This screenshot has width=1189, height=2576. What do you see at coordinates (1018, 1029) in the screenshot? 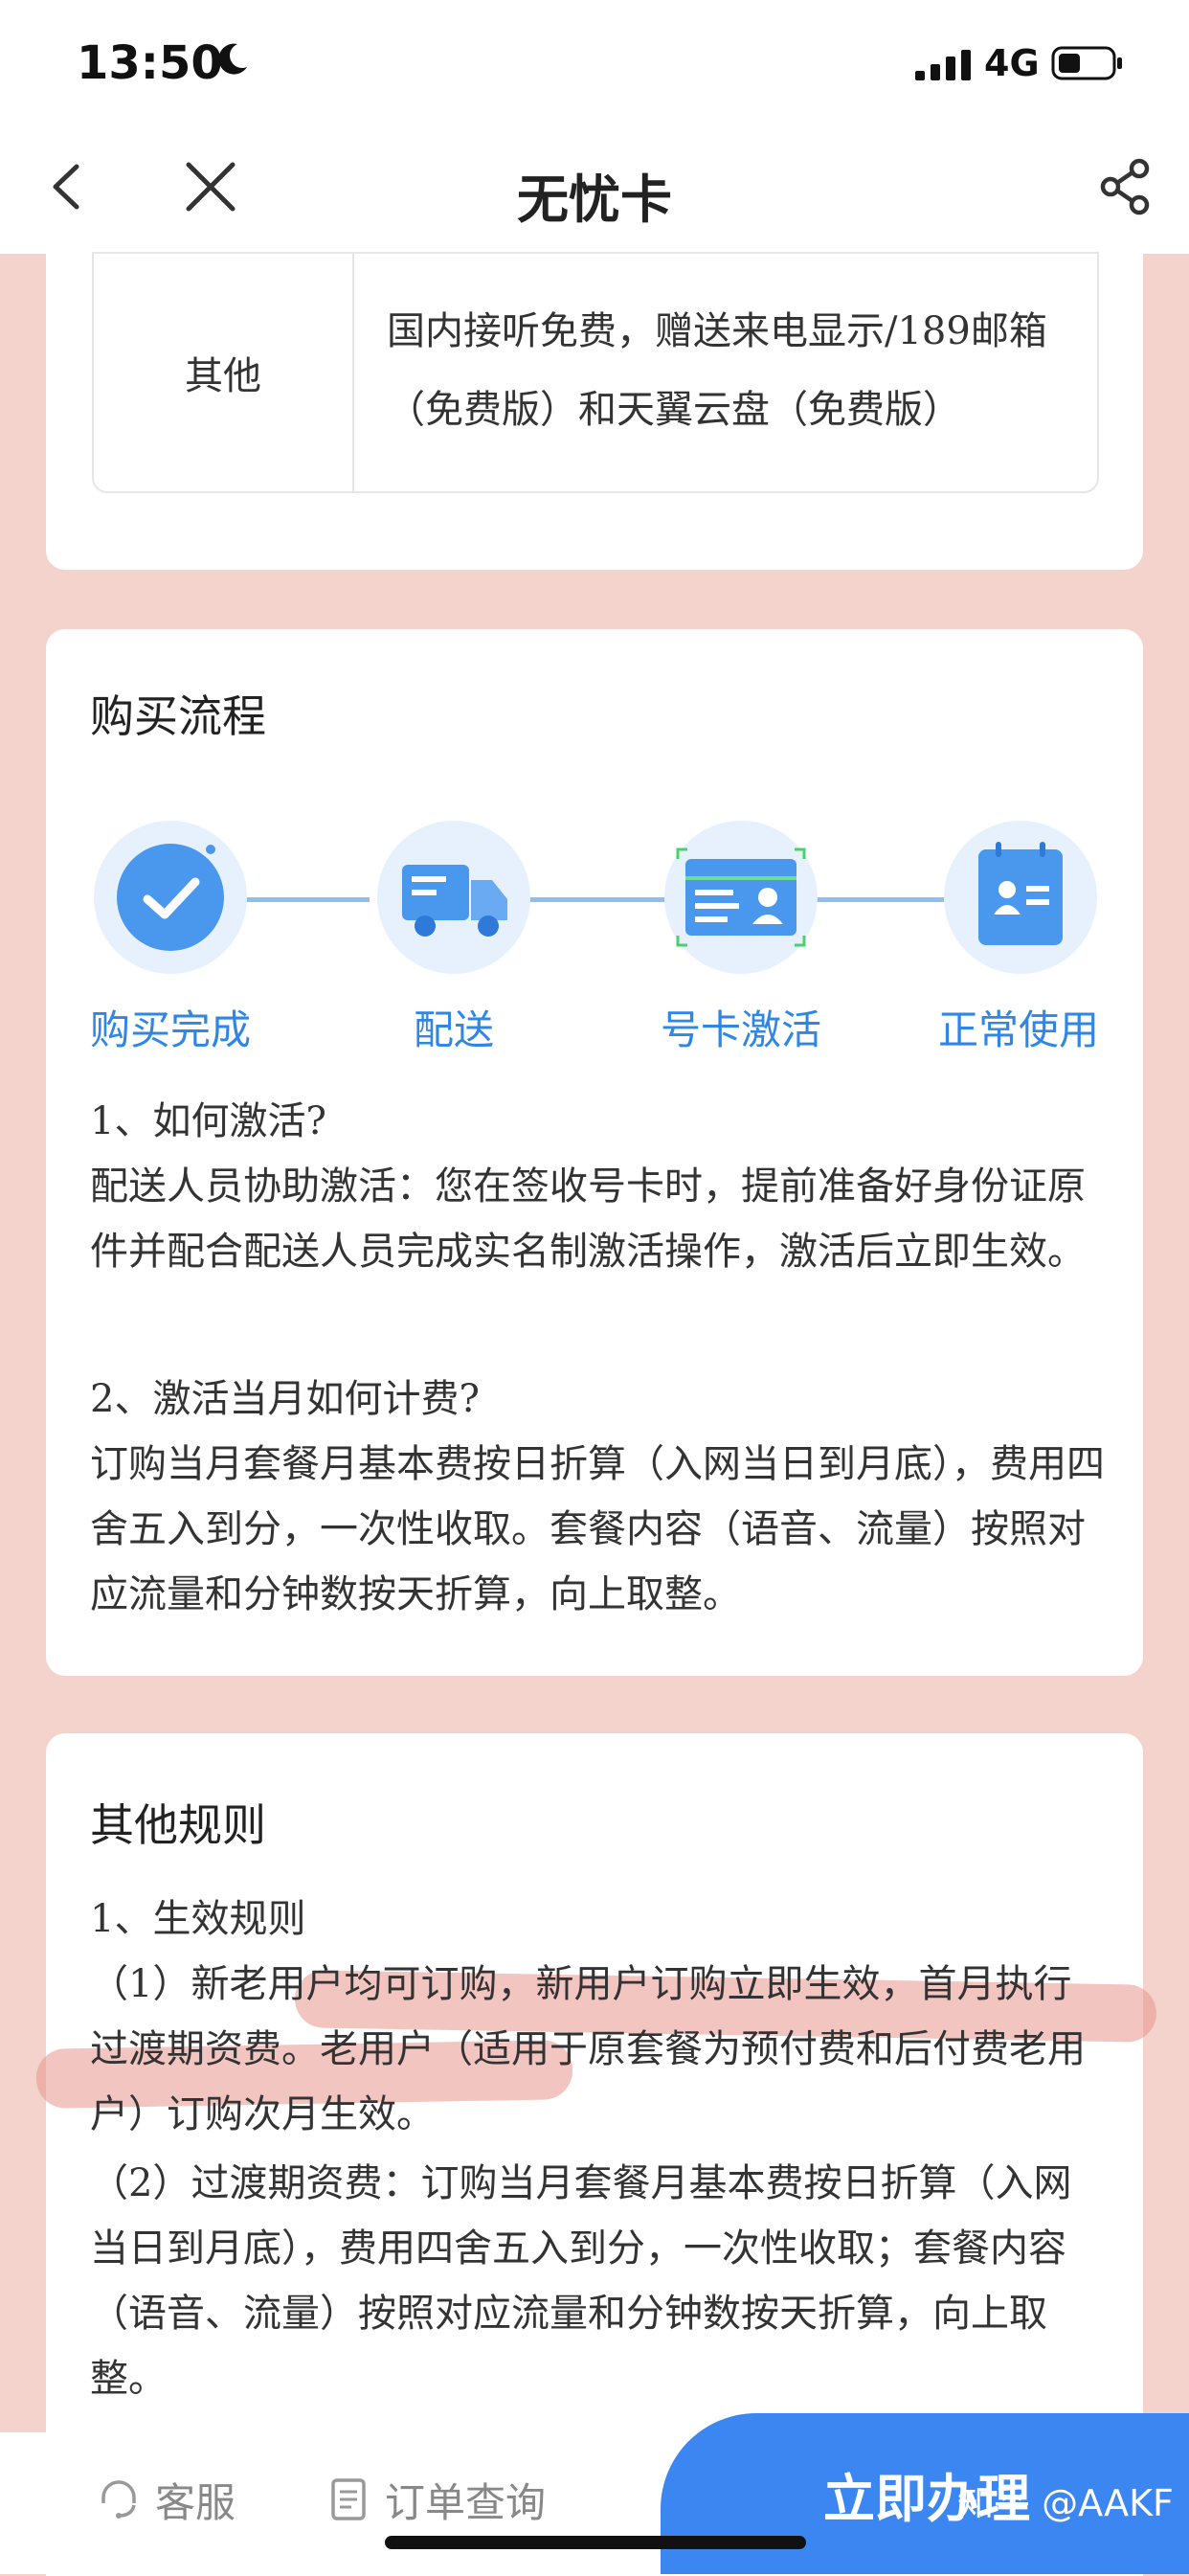
I see `step-label: 正常使用` at bounding box center [1018, 1029].